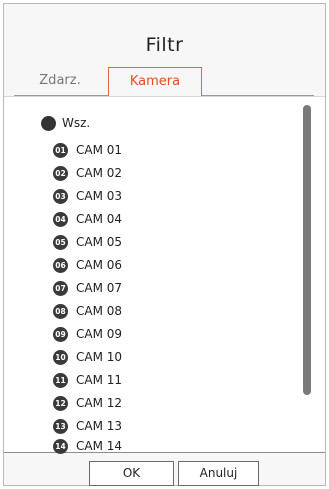 The width and height of the screenshot is (329, 489). I want to click on list-item-all: Wsz., so click(65, 123).